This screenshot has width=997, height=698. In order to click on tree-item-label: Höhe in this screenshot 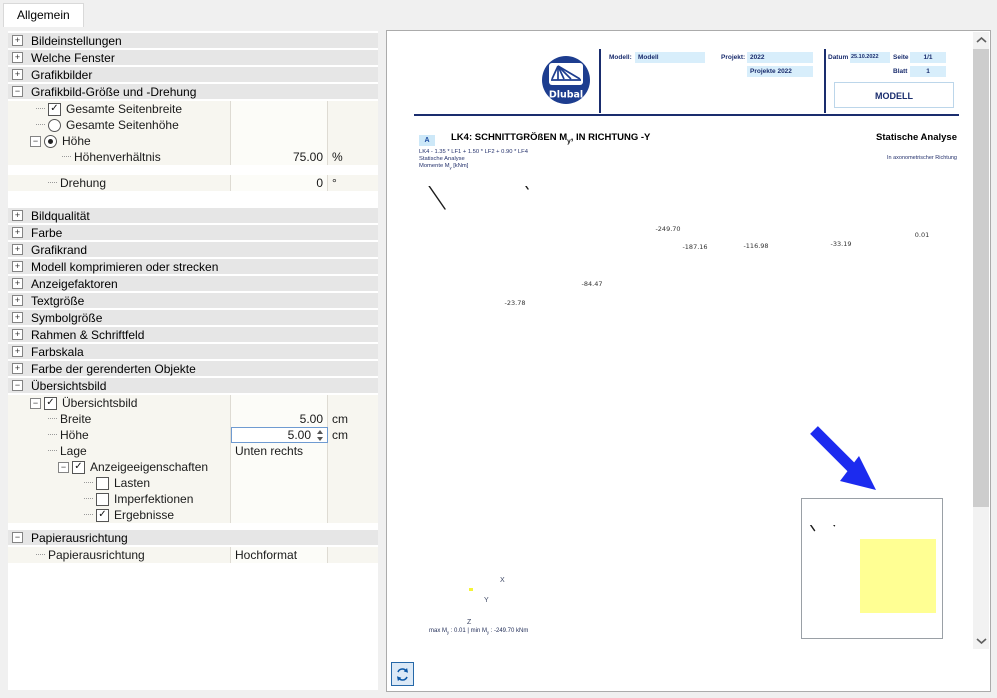, I will do `click(74, 435)`.